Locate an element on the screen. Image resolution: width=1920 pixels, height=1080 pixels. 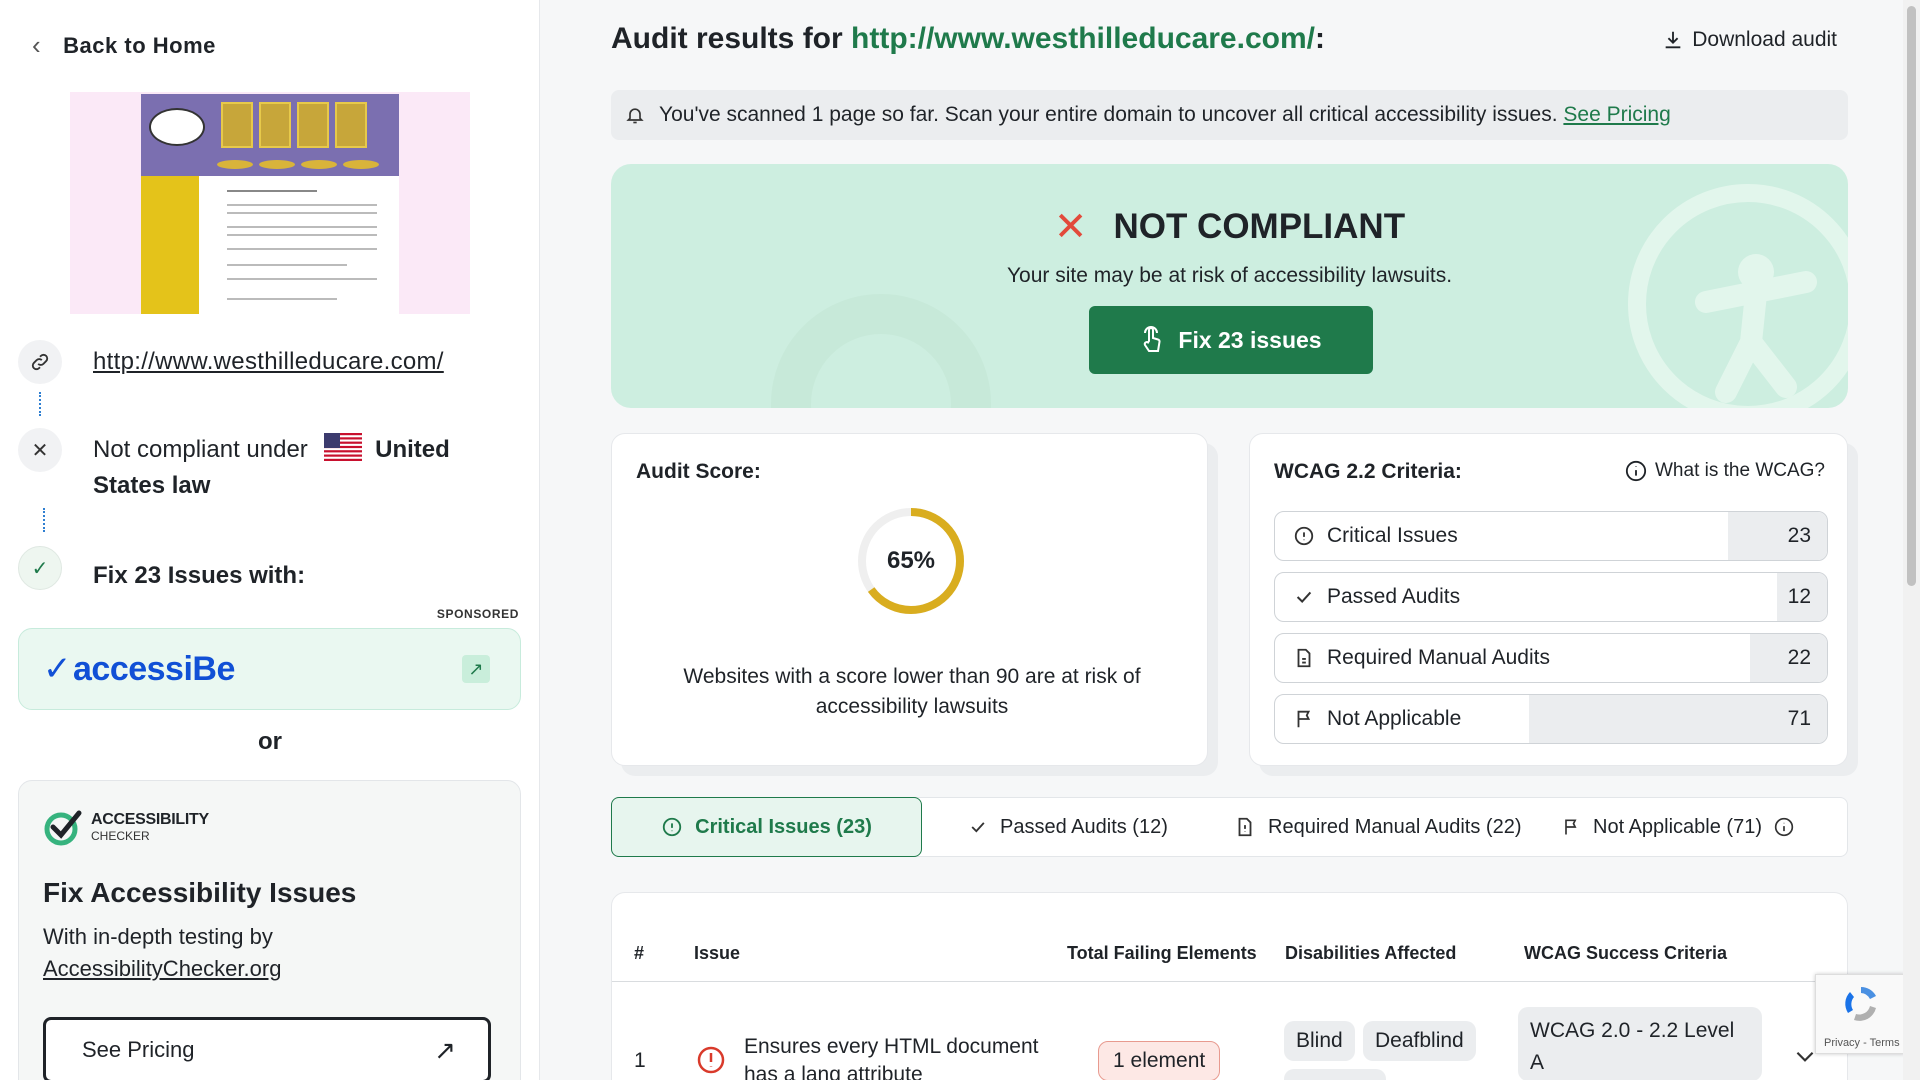
tab-passed-audits: Passed Audits (12) is located at coordinates (1068, 827).